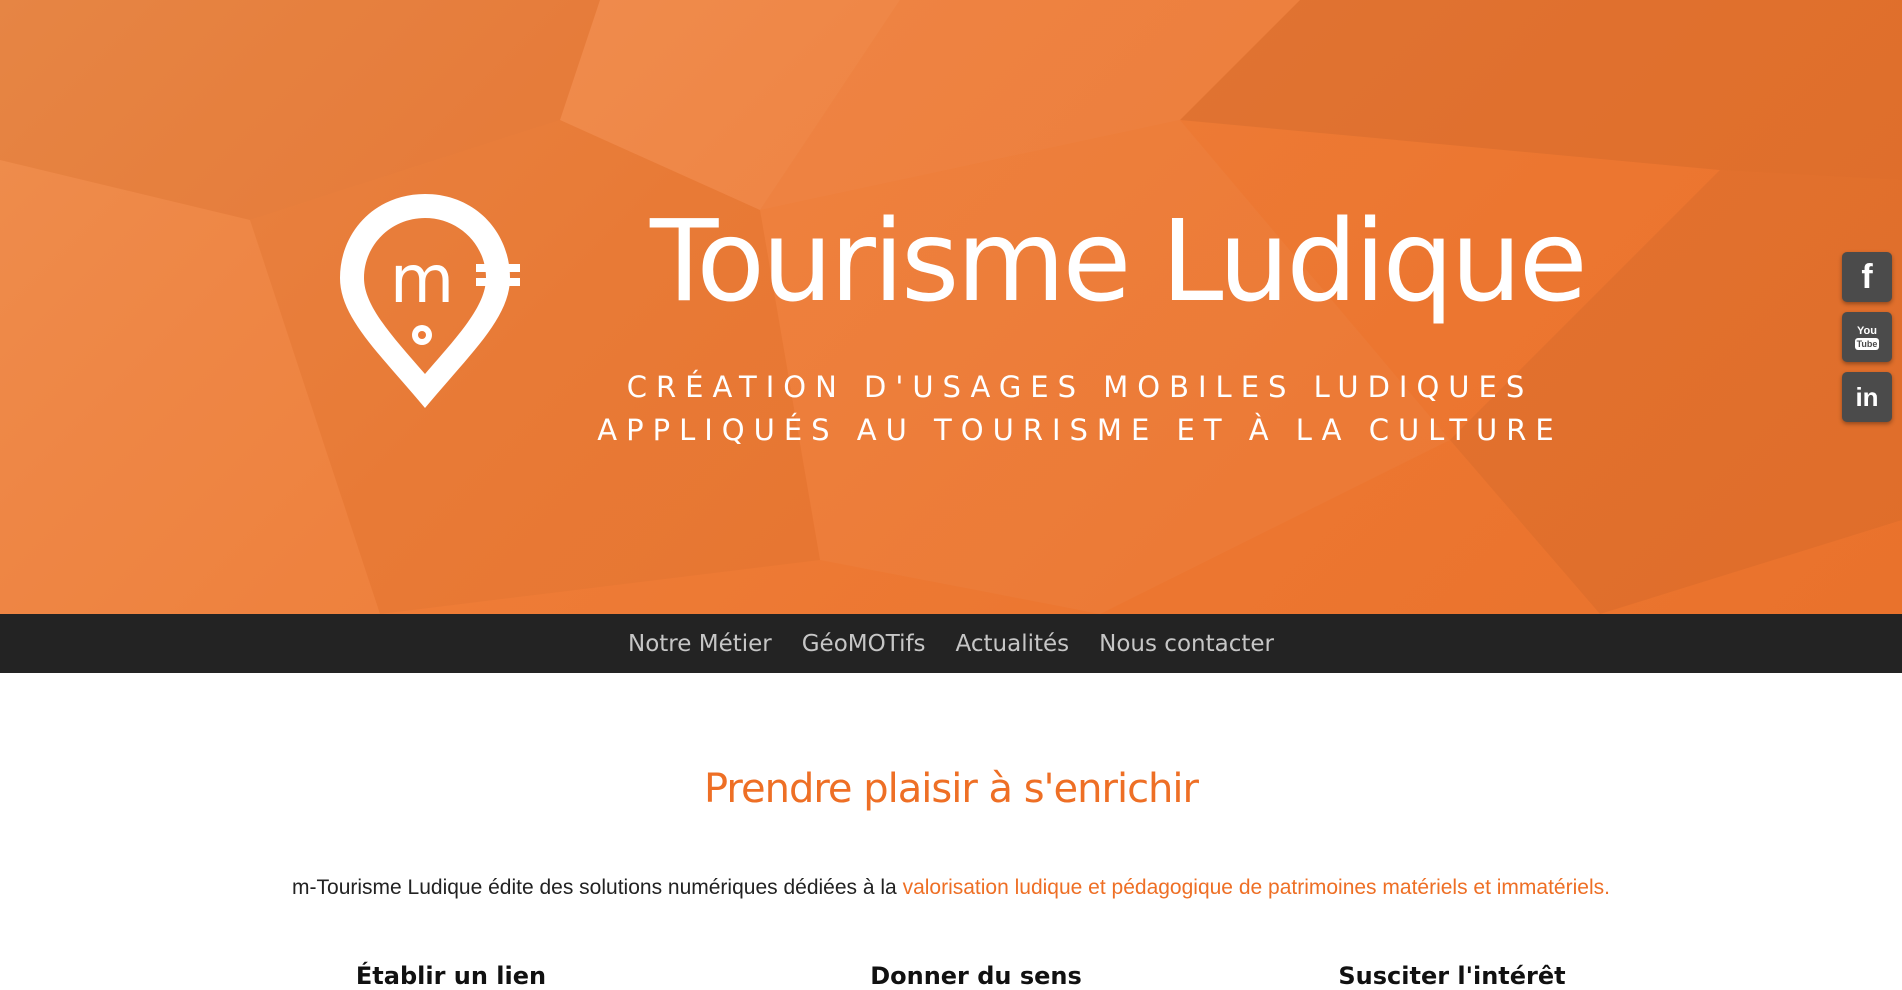 This screenshot has width=1902, height=990. Describe the element at coordinates (422, 279) in the screenshot. I see `logo-letter: m` at that location.